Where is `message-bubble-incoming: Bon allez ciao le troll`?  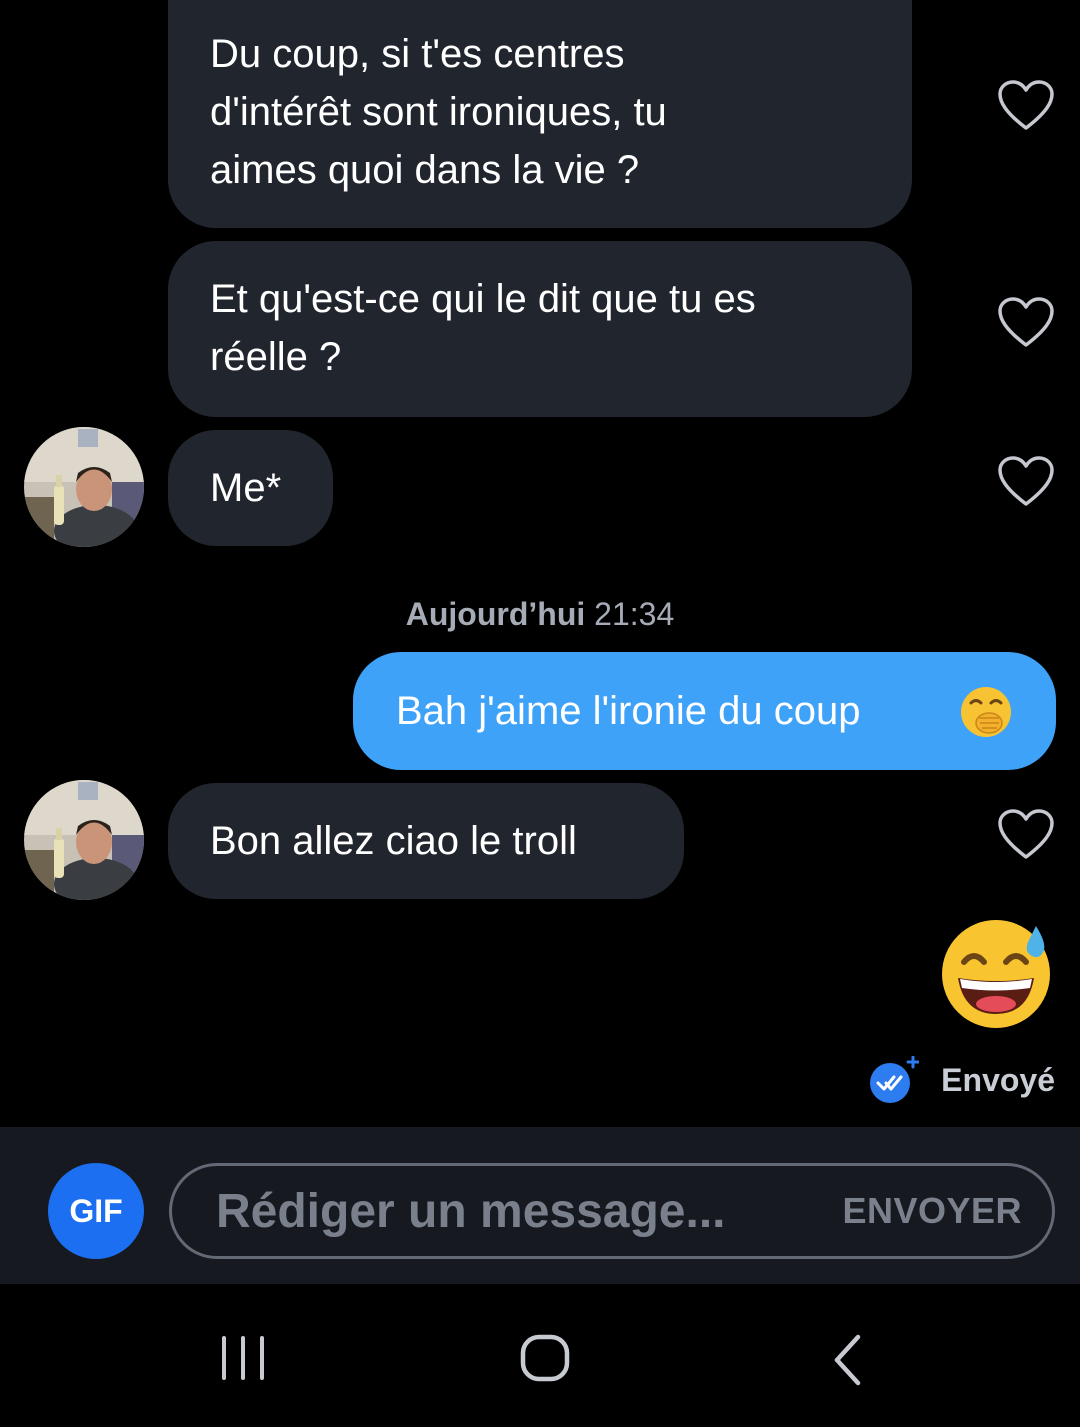 message-bubble-incoming: Bon allez ciao le troll is located at coordinates (426, 841).